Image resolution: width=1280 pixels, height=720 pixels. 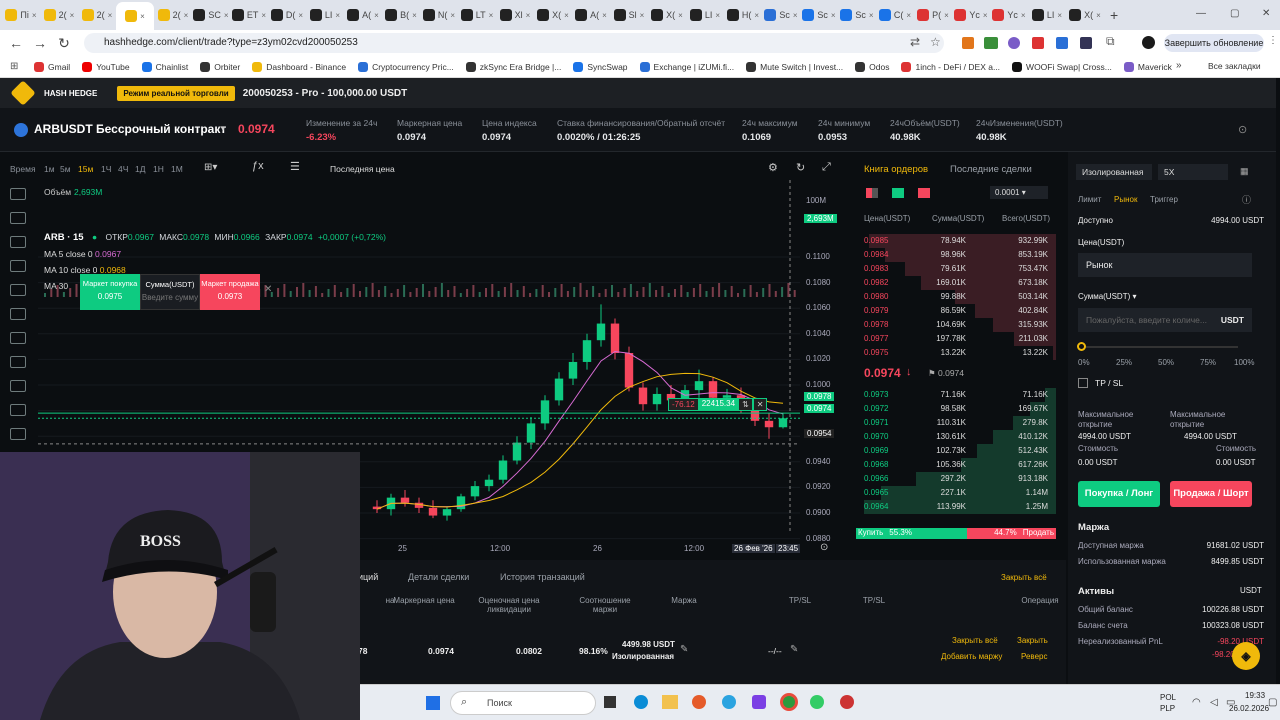 I want to click on bid-row: 0.0970 130.61K 410.12K, so click(x=956, y=437).